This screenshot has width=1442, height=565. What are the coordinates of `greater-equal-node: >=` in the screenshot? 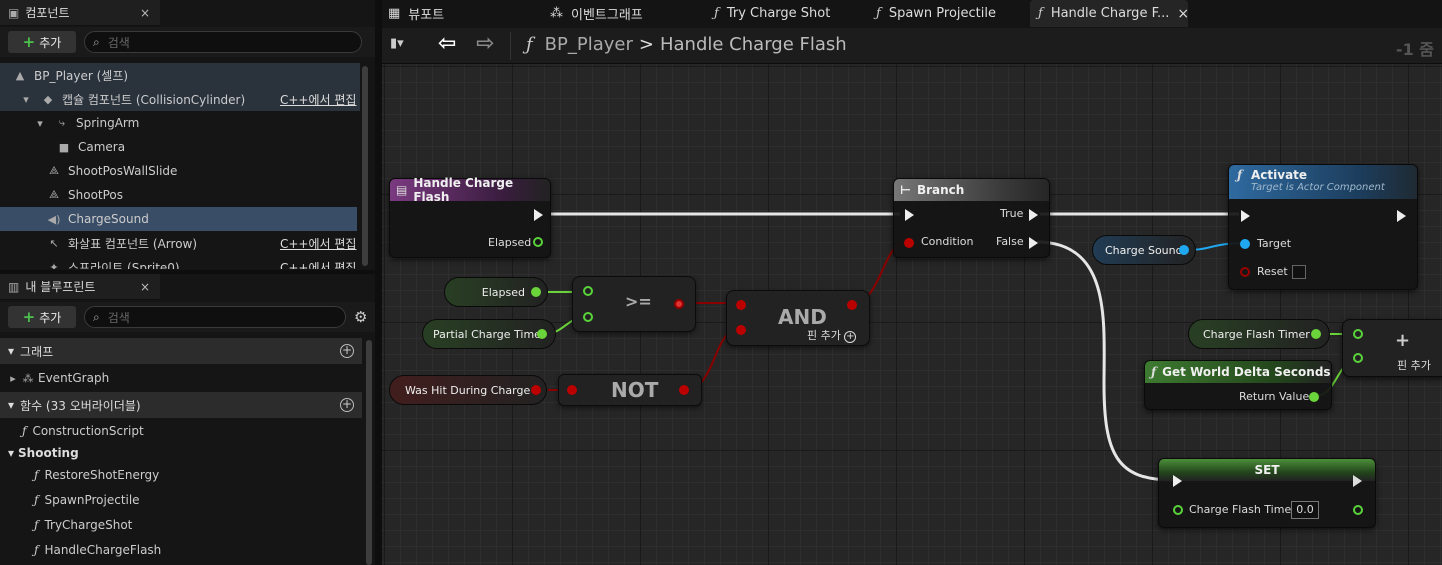 It's located at (634, 304).